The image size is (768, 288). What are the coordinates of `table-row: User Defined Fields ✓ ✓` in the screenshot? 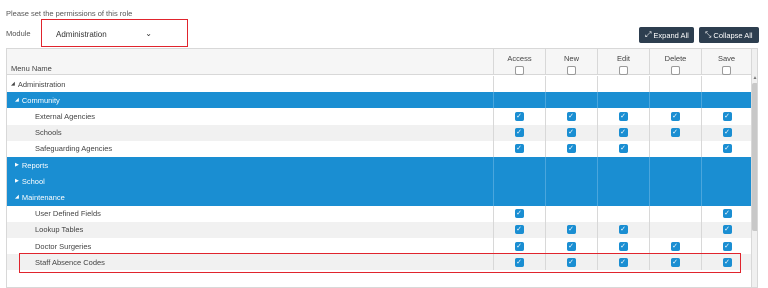 It's located at (379, 213).